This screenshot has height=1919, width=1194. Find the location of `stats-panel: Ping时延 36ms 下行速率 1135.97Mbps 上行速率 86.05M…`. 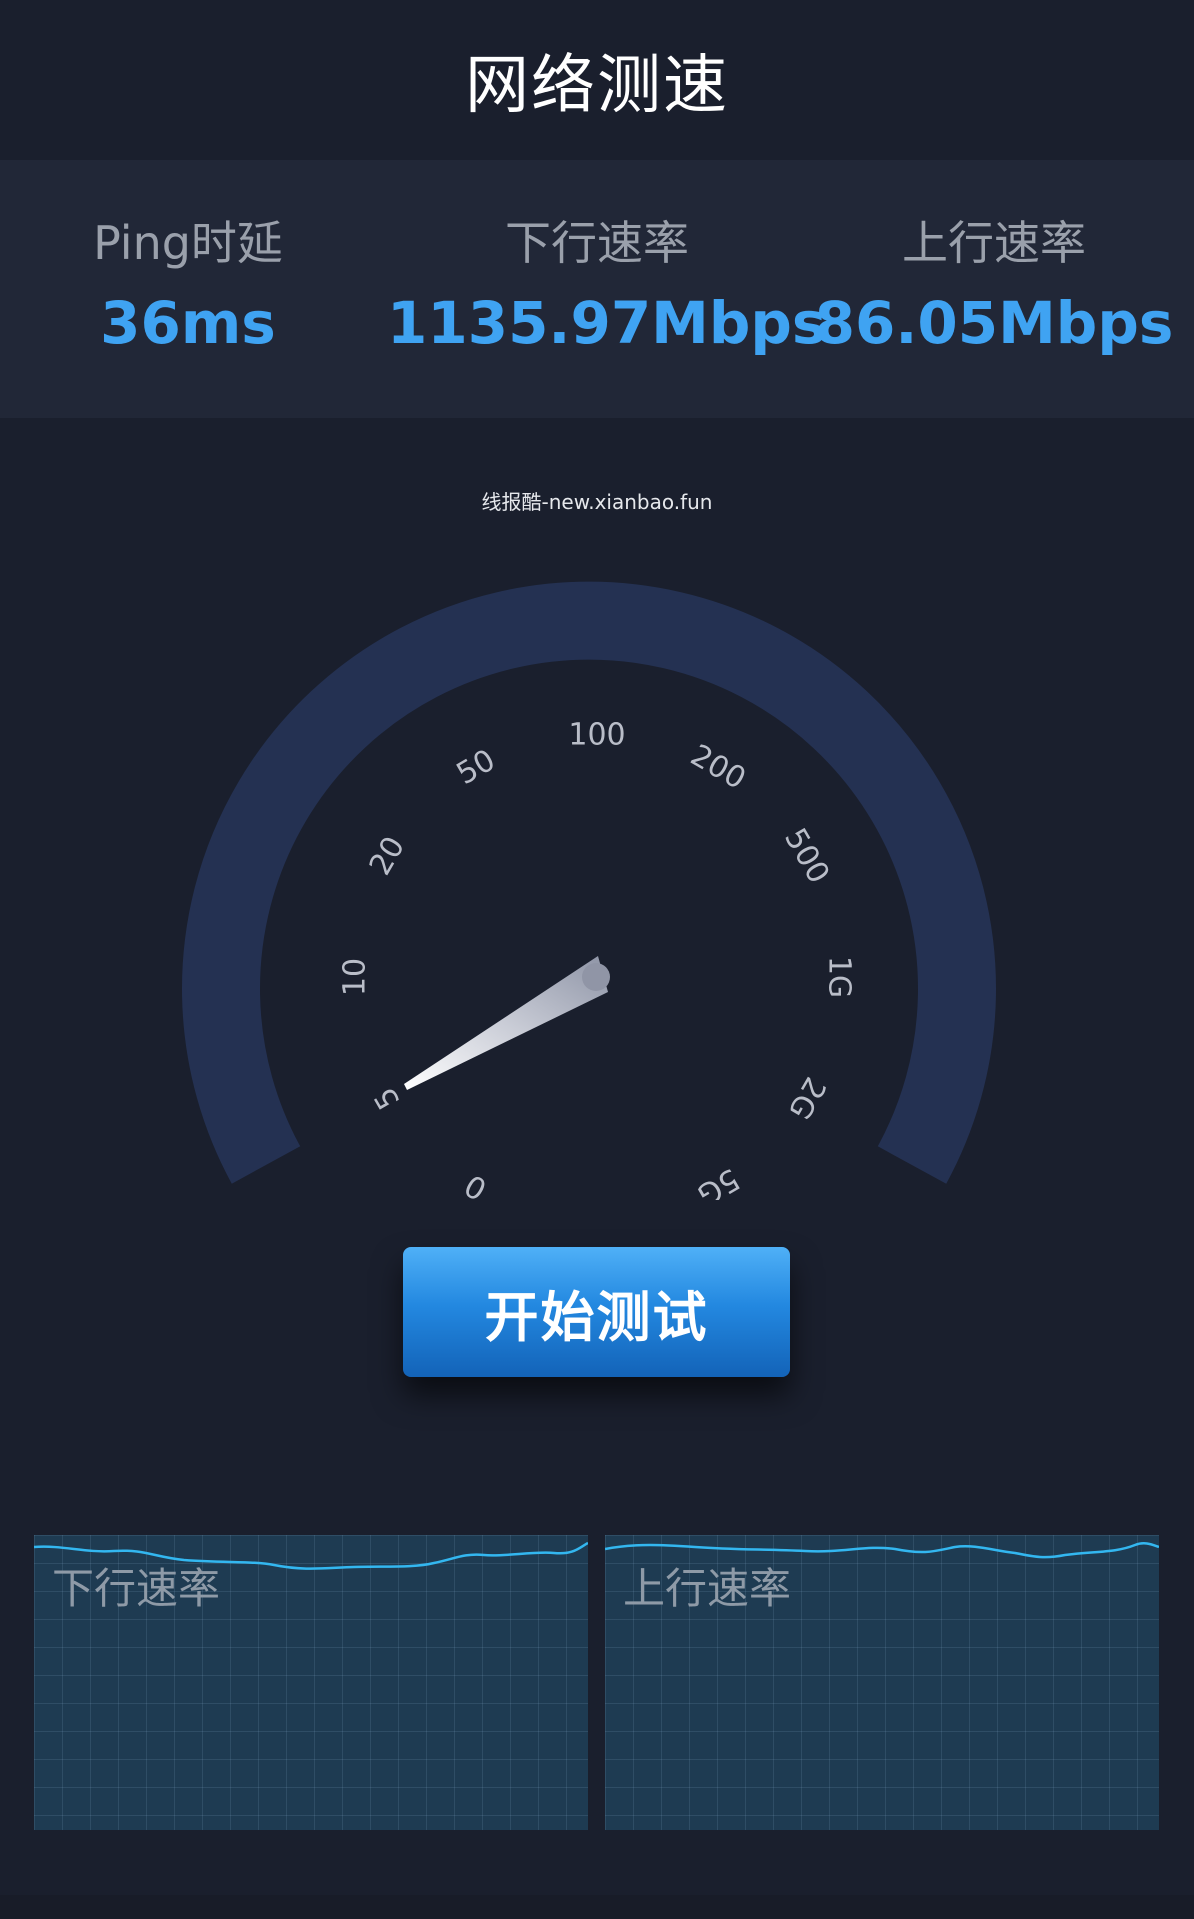

stats-panel: Ping时延 36ms 下行速率 1135.97Mbps 上行速率 86.05M… is located at coordinates (597, 289).